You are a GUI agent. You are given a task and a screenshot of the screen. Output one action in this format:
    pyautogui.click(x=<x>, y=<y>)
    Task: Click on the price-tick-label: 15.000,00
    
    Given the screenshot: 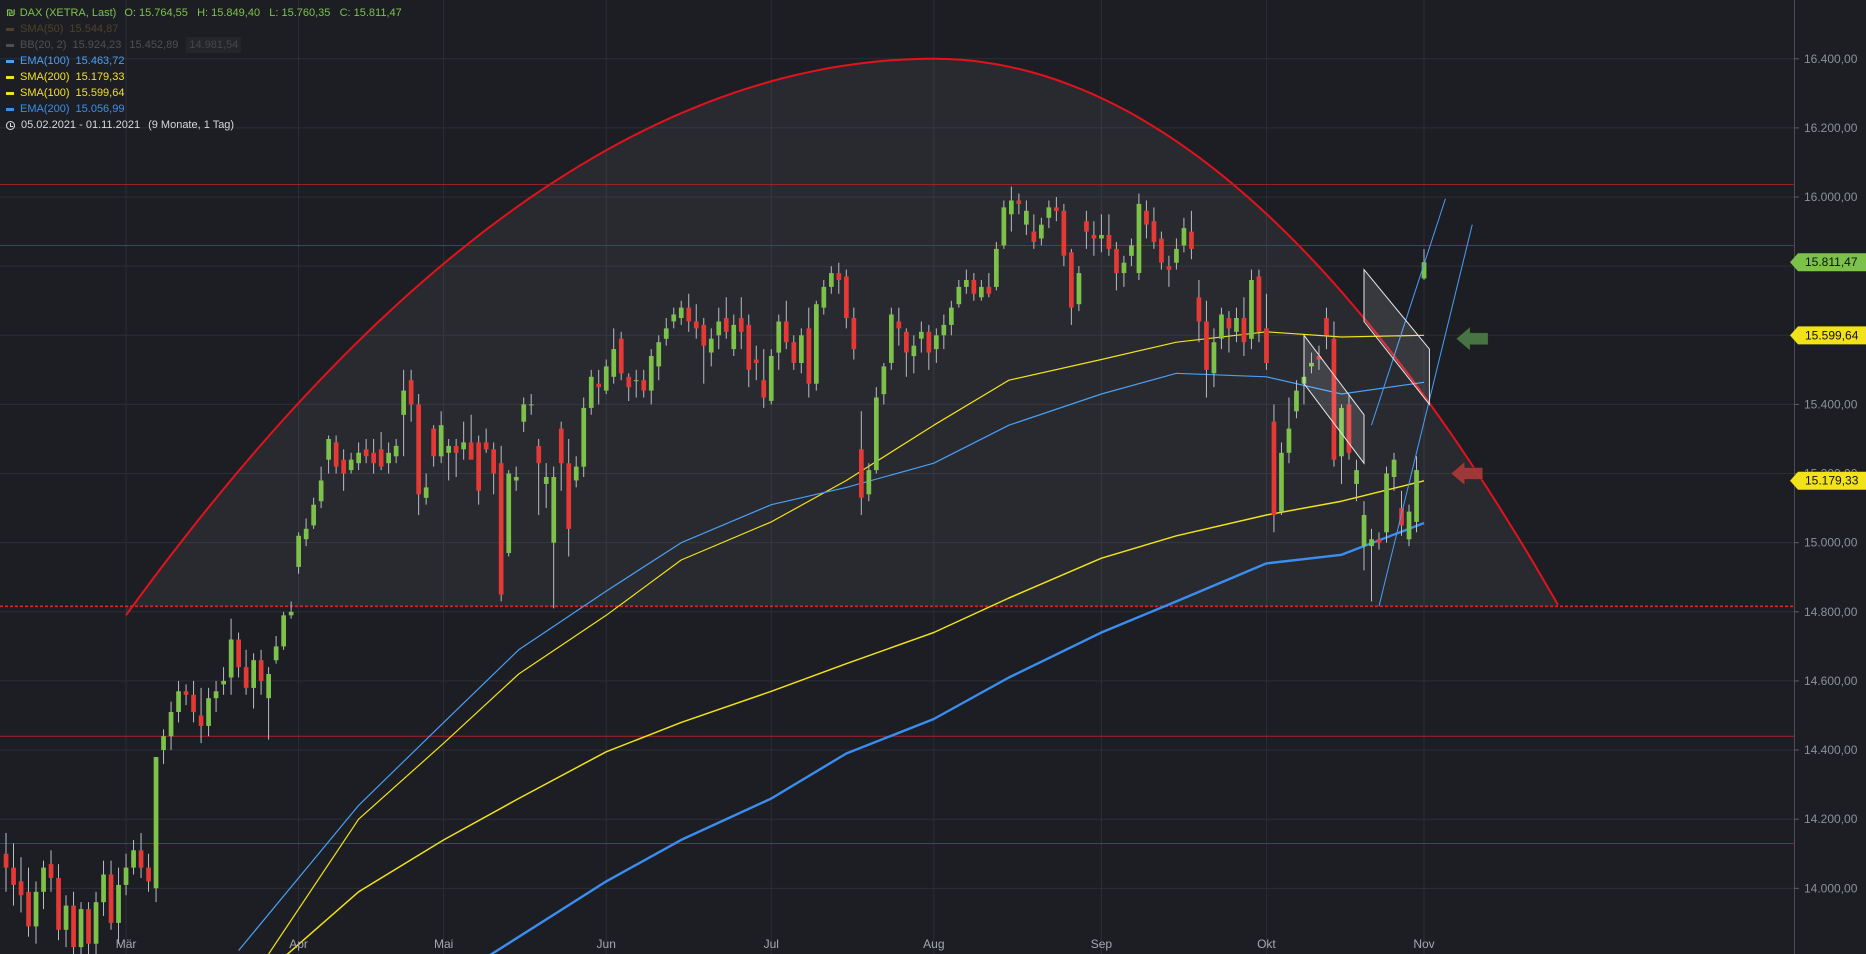 What is the action you would take?
    pyautogui.click(x=1831, y=543)
    